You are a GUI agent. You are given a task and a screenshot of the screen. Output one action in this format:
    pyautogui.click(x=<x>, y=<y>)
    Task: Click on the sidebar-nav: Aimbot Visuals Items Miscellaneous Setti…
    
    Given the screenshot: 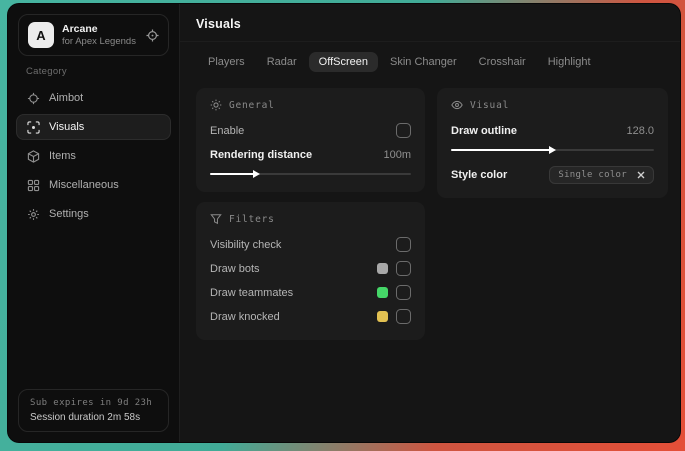 What is the action you would take?
    pyautogui.click(x=93, y=156)
    